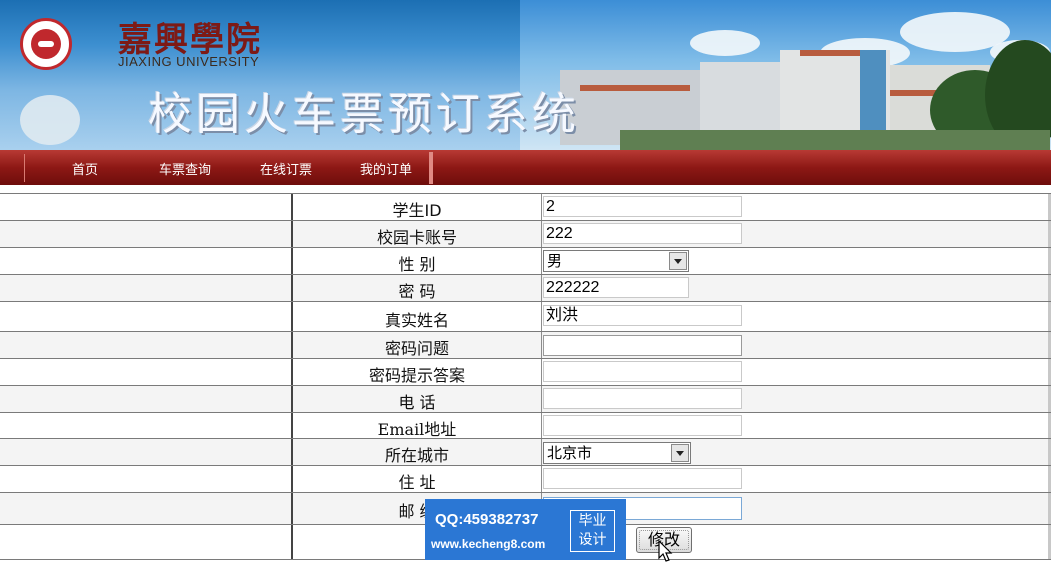  I want to click on watermark-tag-line1: 毕业, so click(592, 521).